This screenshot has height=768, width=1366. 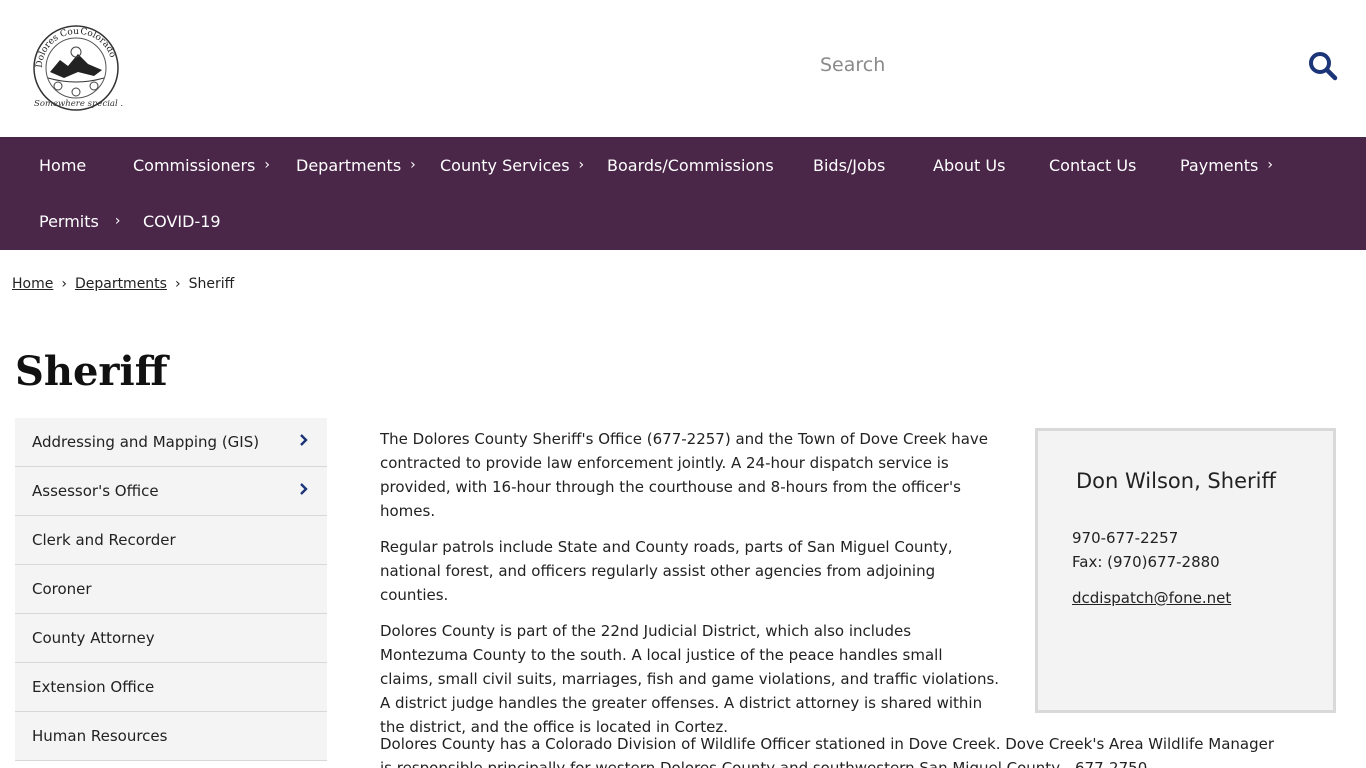 I want to click on nav-label: Bids/Jobs, so click(x=849, y=165).